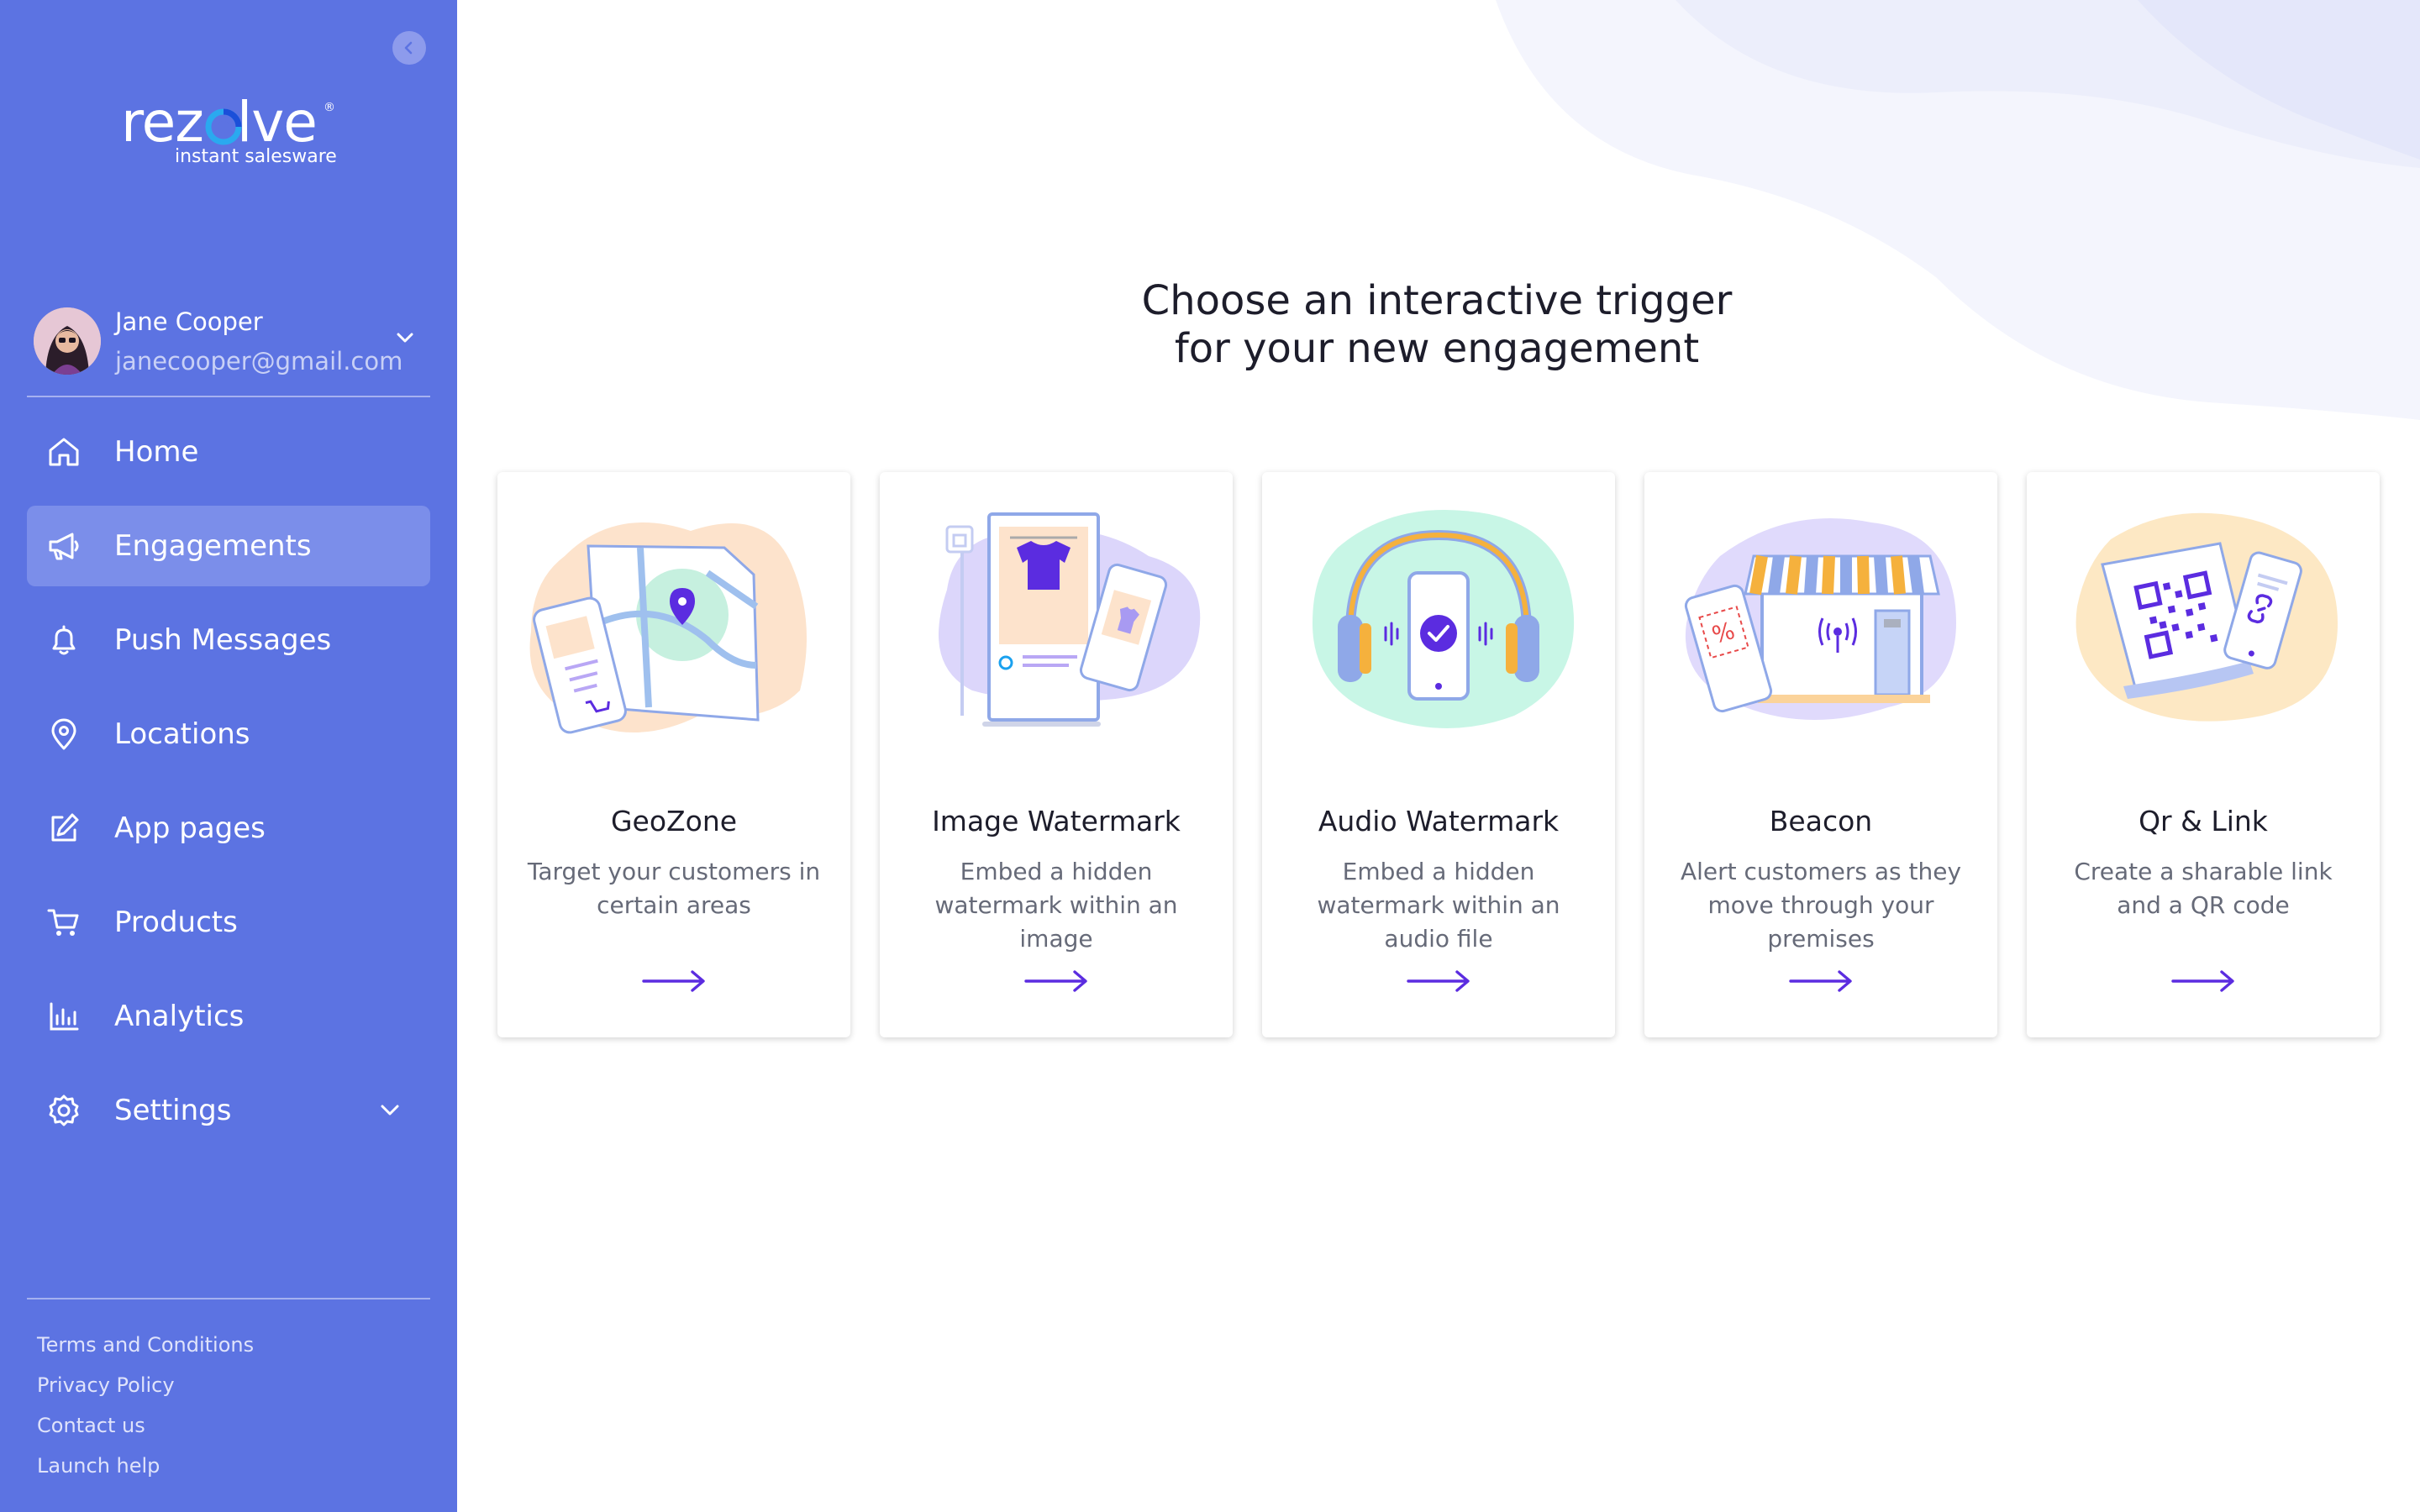 This screenshot has width=2420, height=1512. I want to click on user-email: janecooper@gmail.com, so click(259, 361).